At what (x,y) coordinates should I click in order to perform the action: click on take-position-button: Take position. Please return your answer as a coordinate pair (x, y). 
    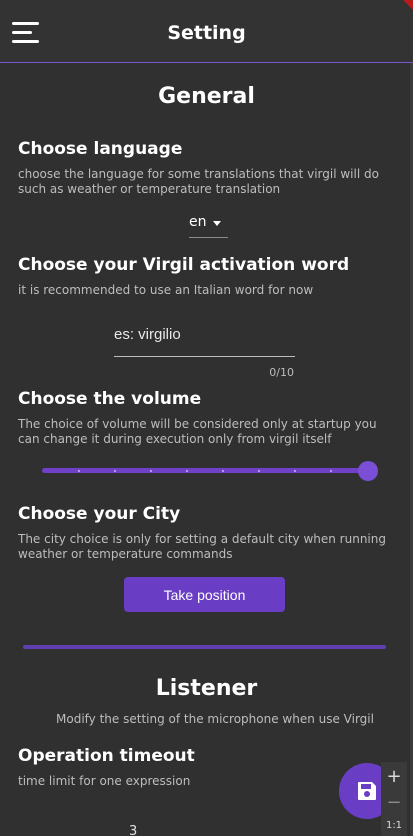
    Looking at the image, I should click on (204, 594).